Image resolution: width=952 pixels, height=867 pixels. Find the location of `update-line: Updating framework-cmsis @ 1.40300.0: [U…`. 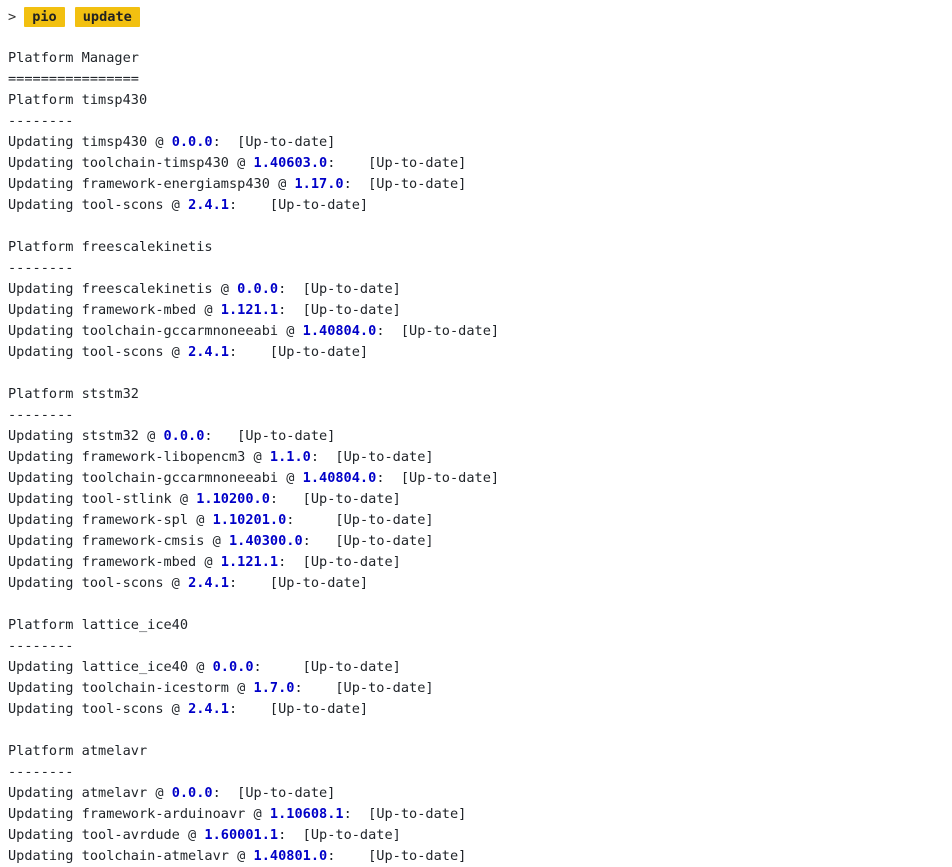

update-line: Updating framework-cmsis @ 1.40300.0: [U… is located at coordinates (480, 541).